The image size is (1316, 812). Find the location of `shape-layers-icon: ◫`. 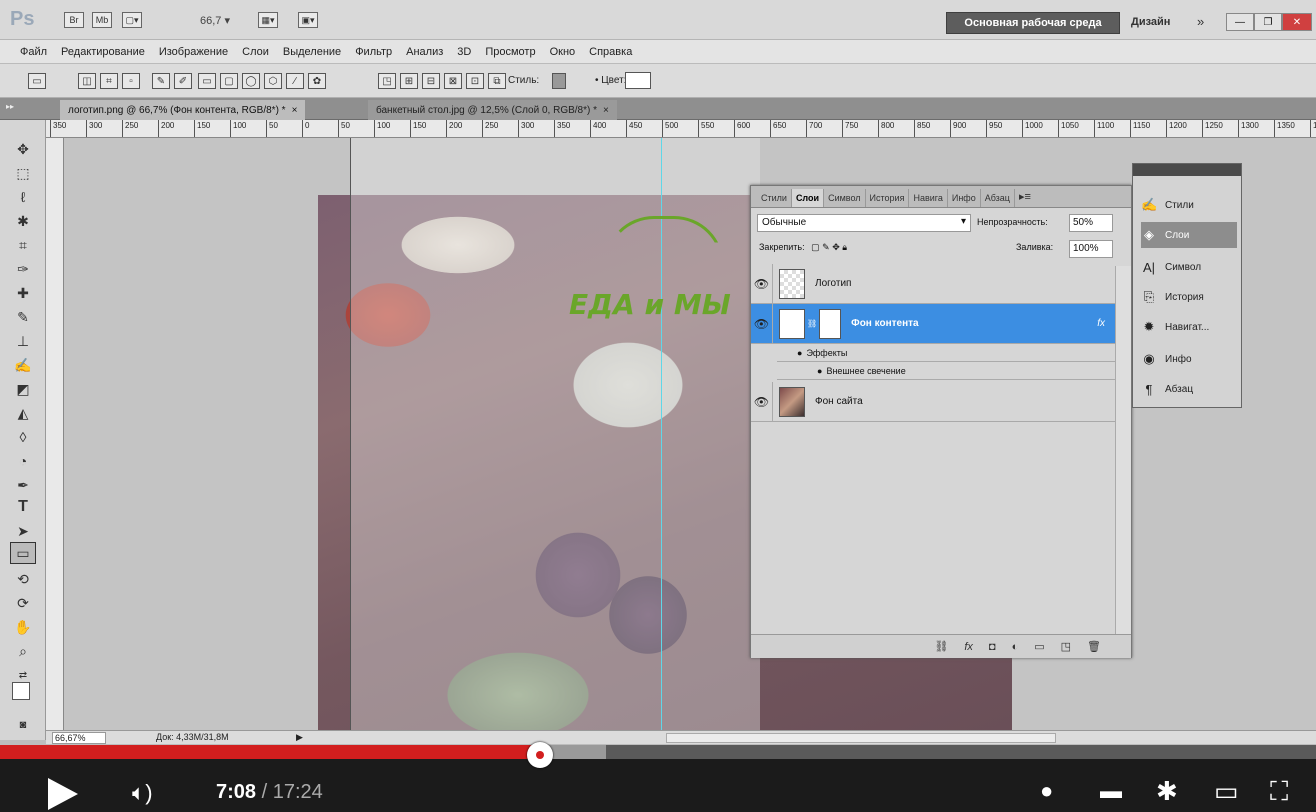

shape-layers-icon: ◫ is located at coordinates (87, 81).